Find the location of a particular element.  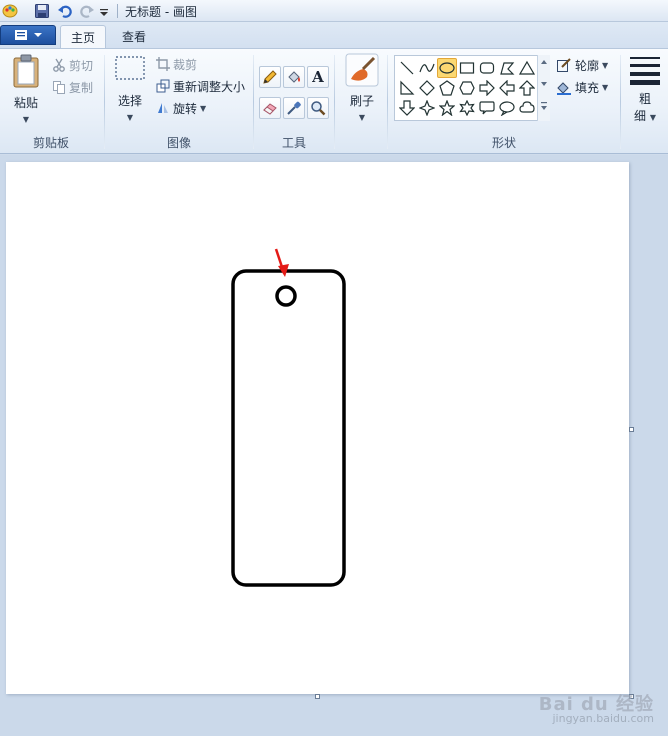

outline-button: 轮廓 ▼ is located at coordinates (582, 65).